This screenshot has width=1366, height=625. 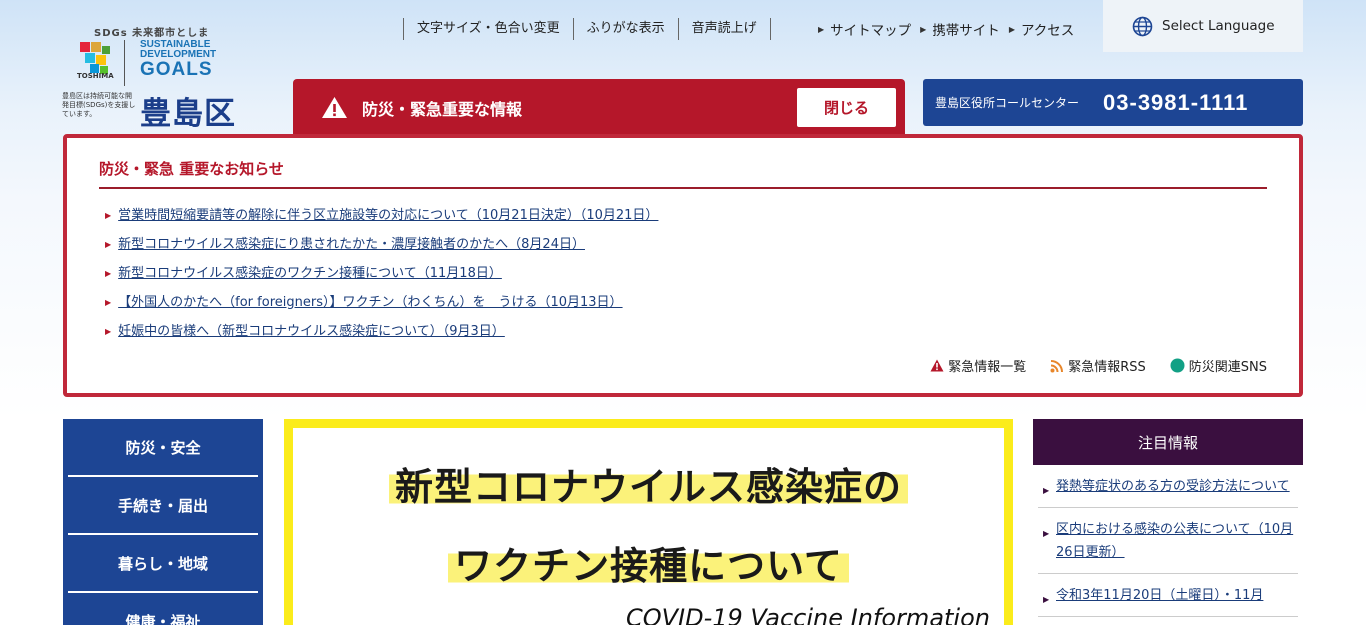 I want to click on sdgs-goals-logo: SUSTAINABLE DEVELOPMENT GOALS, so click(x=178, y=60).